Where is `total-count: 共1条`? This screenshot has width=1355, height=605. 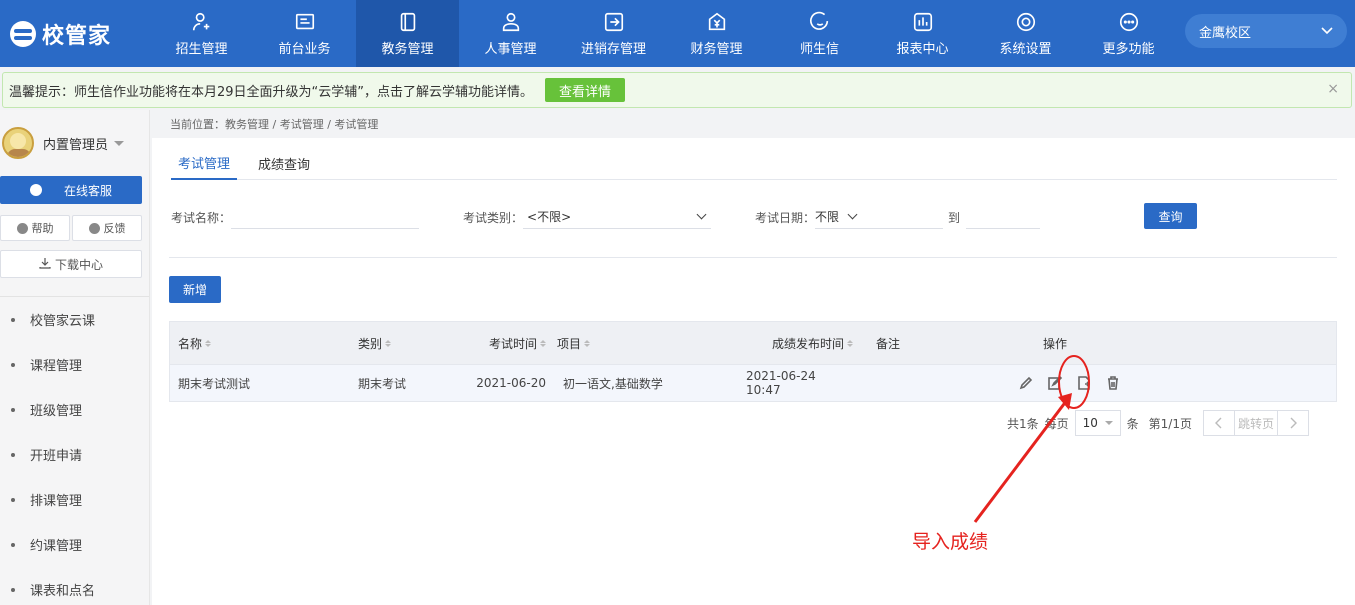 total-count: 共1条 is located at coordinates (1023, 423).